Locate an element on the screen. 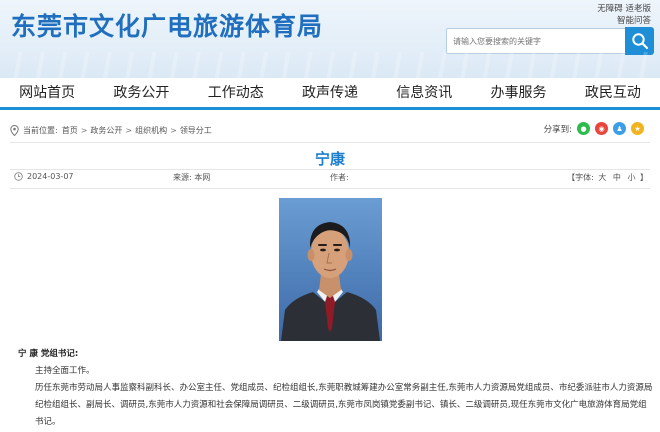  nav-item-policy-voice: 政声传递 is located at coordinates (330, 92).